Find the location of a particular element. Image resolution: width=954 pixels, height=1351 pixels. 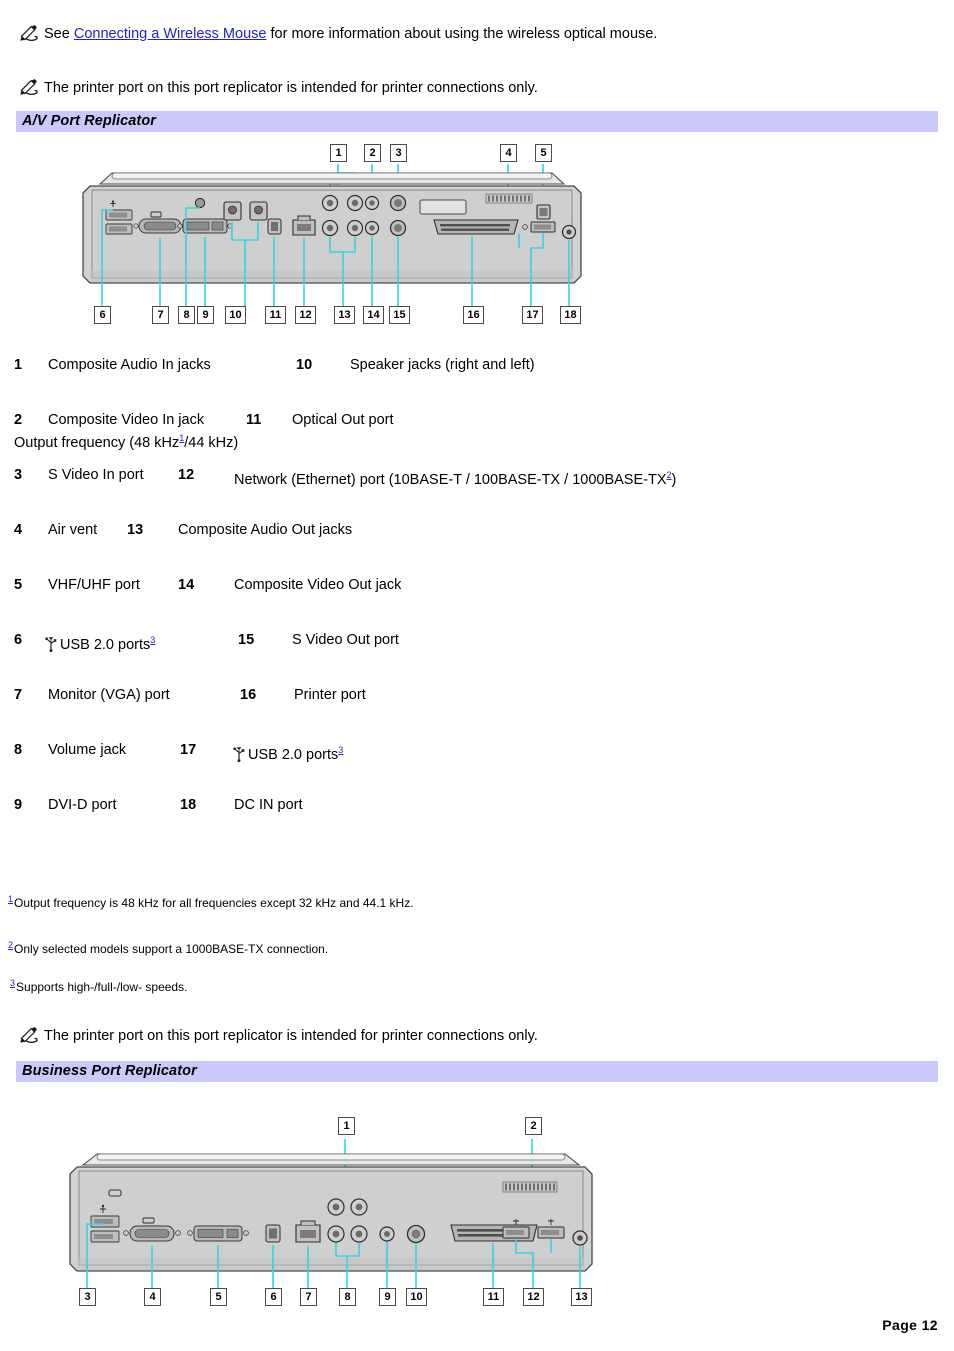

port-label-left: DVI-D port is located at coordinates (82, 805).